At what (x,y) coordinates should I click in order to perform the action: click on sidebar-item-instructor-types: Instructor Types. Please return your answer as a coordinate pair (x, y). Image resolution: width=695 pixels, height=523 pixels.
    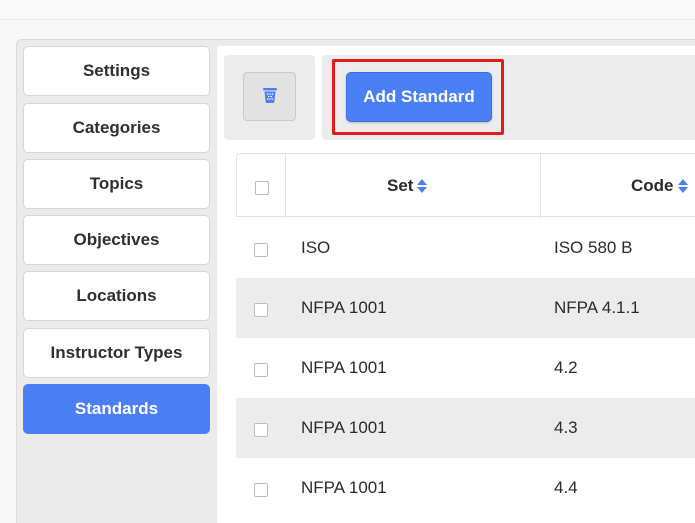
    Looking at the image, I should click on (116, 353).